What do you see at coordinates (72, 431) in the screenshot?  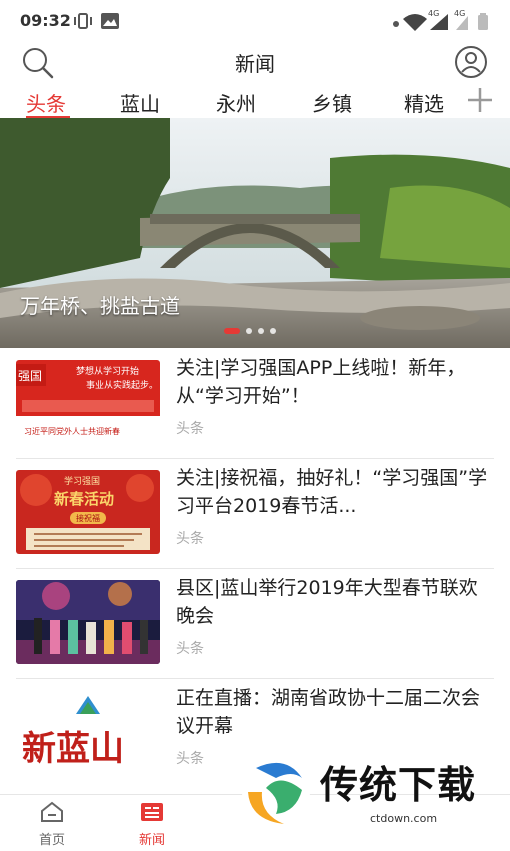 I see `thumb-footer: 习近平同党外人士共迎新春` at bounding box center [72, 431].